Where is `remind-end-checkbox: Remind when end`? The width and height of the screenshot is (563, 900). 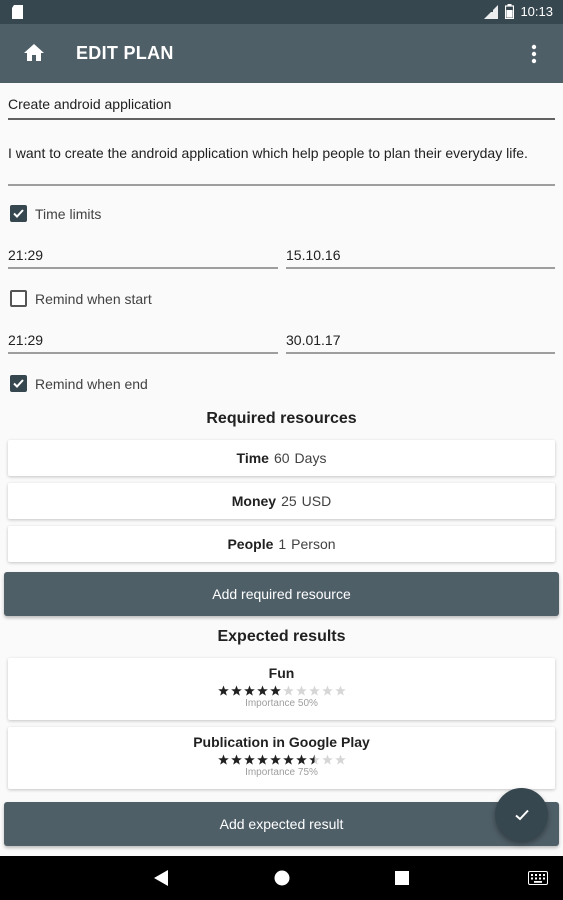 remind-end-checkbox: Remind when end is located at coordinates (79, 383).